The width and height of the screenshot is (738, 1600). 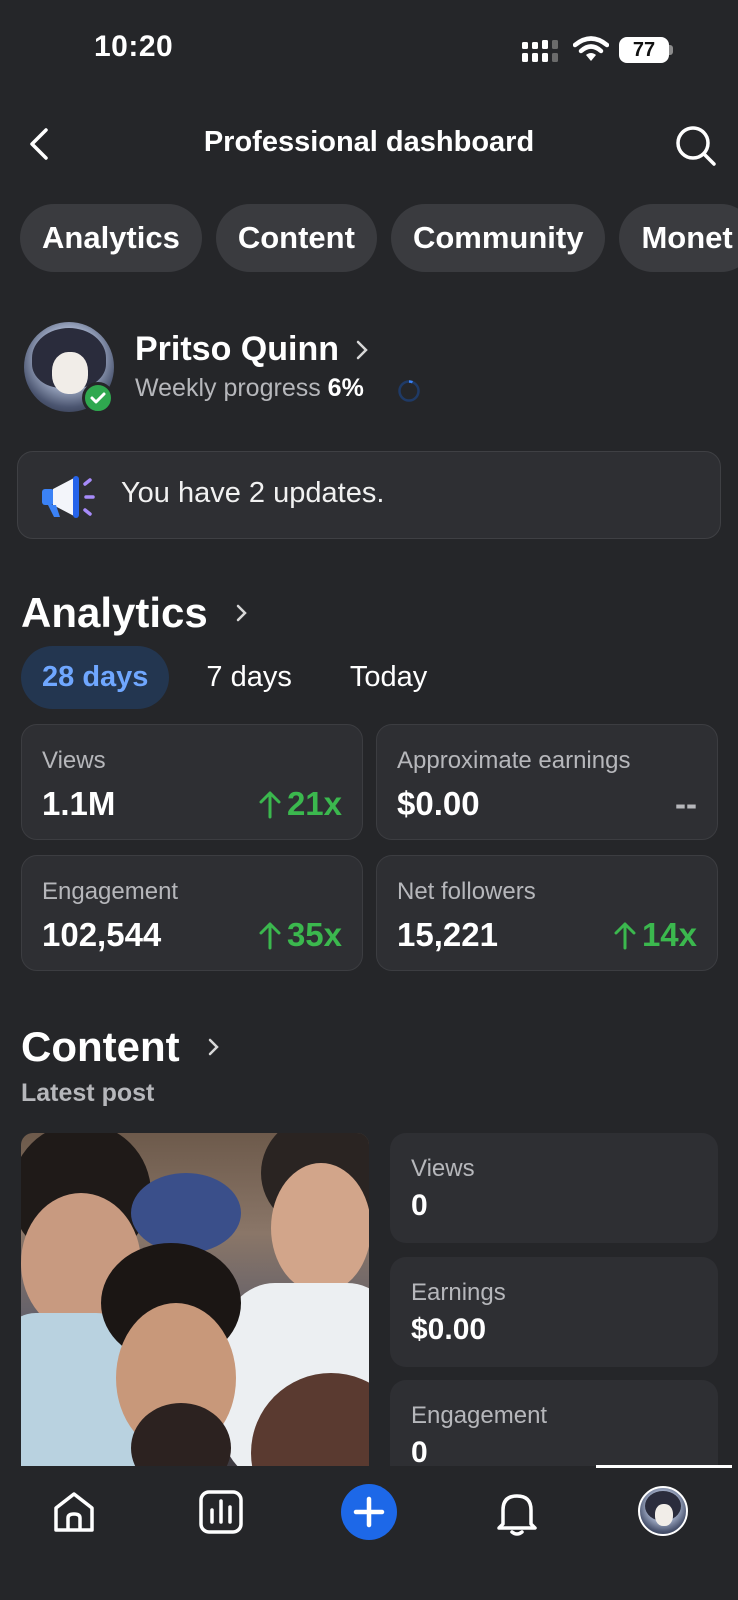 I want to click on card-value: 1.1M, so click(x=79, y=803).